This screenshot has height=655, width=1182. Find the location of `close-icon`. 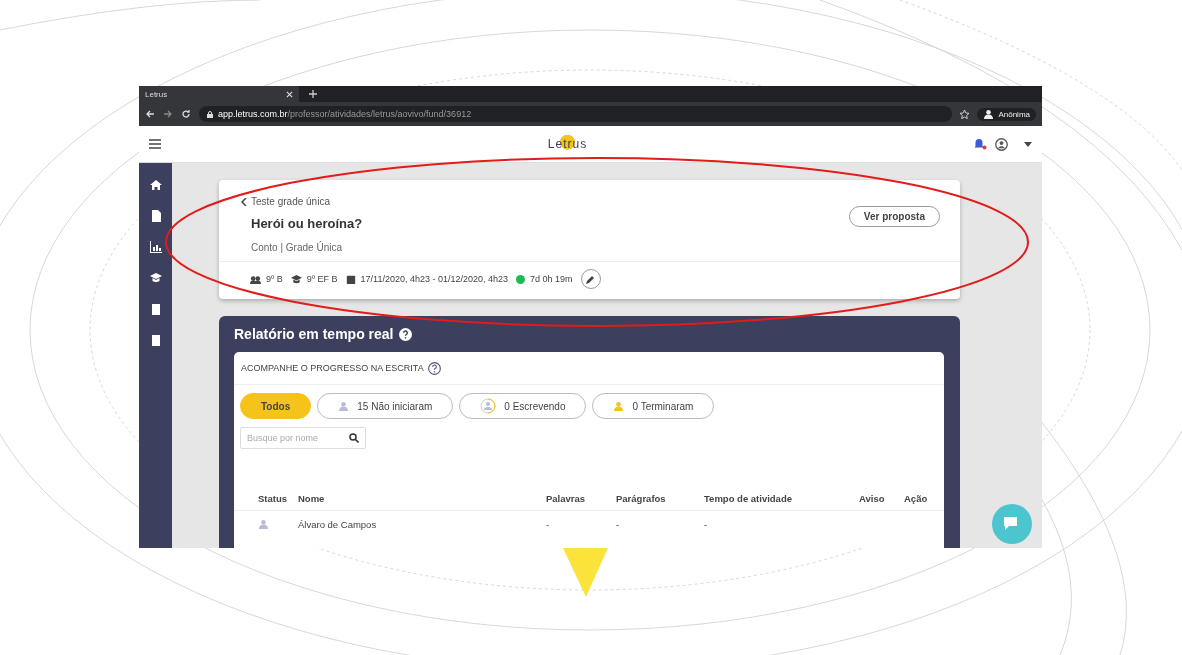

close-icon is located at coordinates (289, 94).